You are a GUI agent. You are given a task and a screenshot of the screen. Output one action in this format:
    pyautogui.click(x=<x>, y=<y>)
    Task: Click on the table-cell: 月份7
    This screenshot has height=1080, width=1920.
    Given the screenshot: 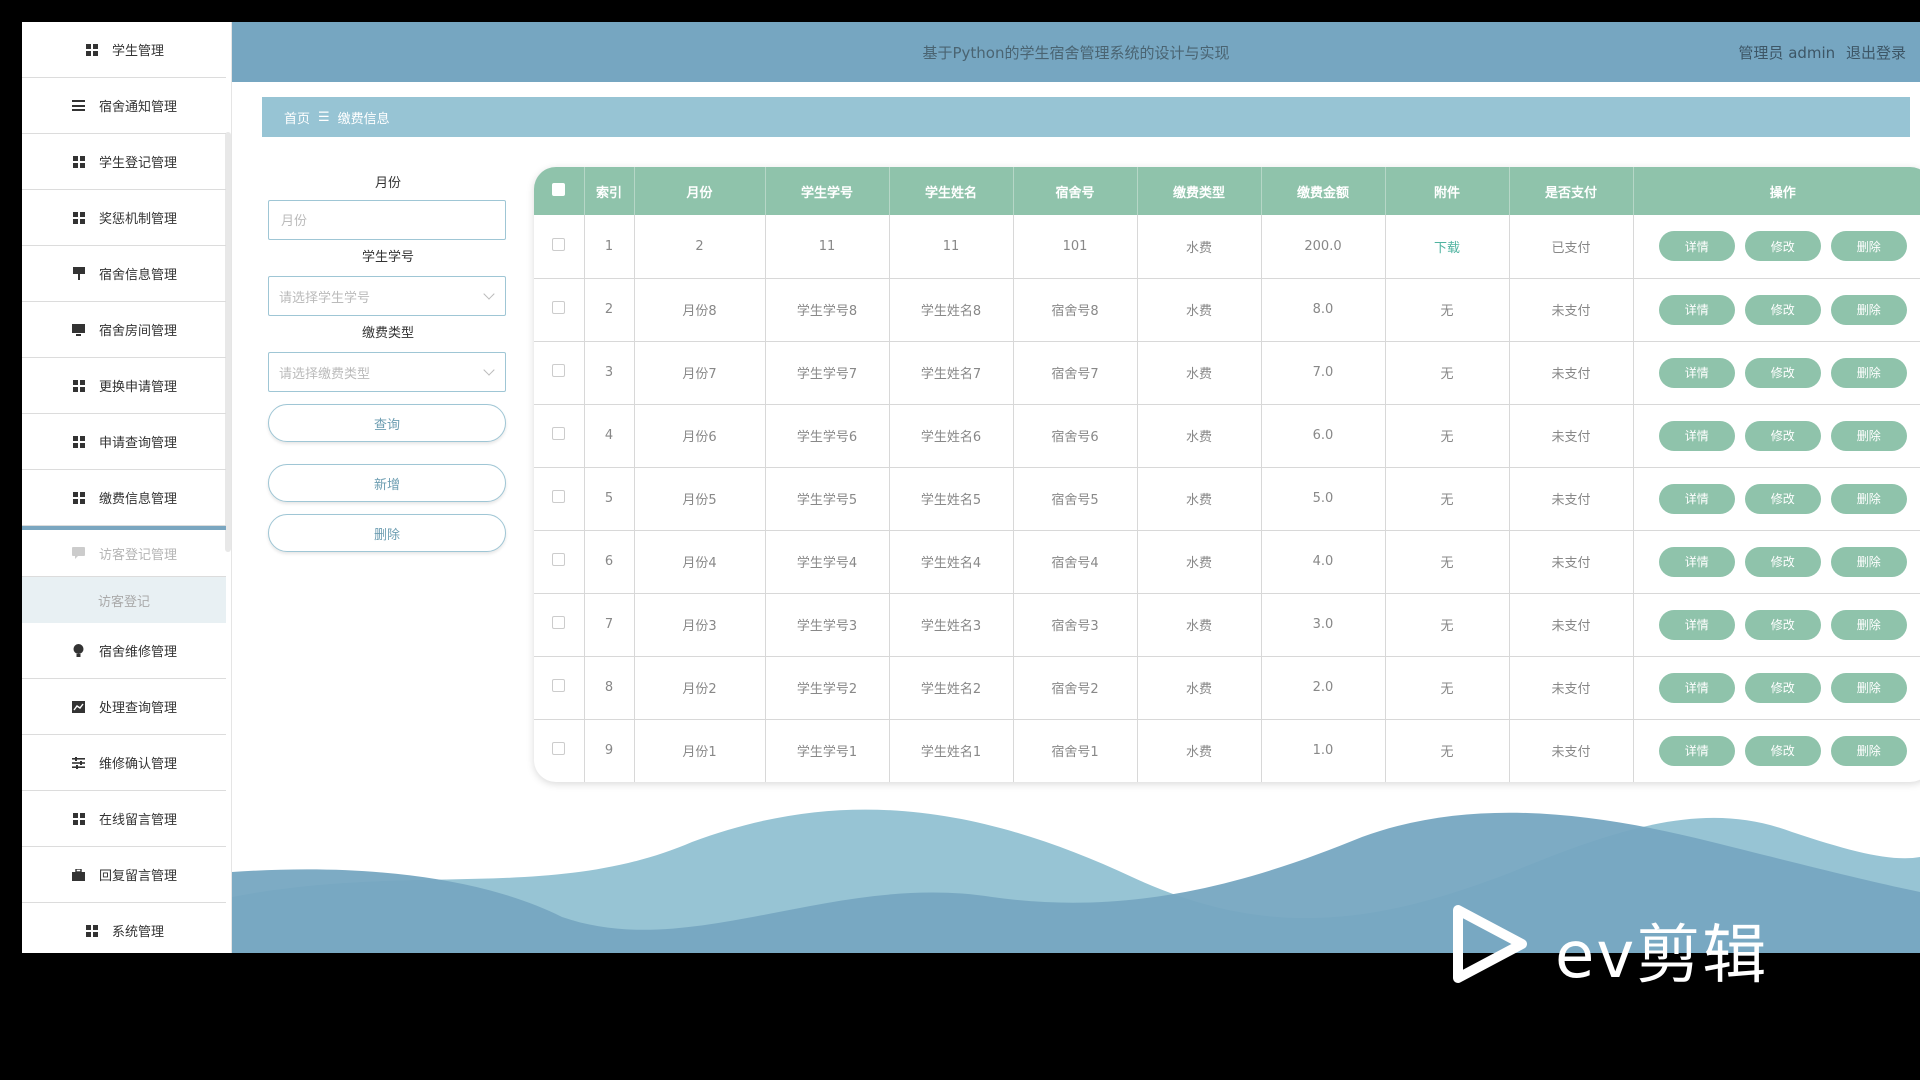 What is the action you would take?
    pyautogui.click(x=700, y=373)
    